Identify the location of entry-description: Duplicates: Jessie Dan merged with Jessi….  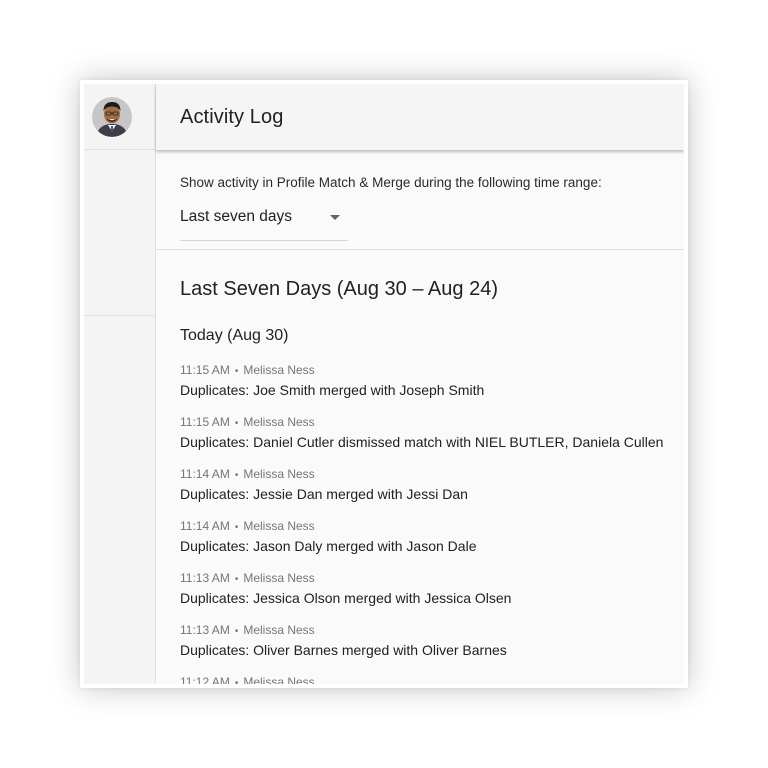
(324, 494).